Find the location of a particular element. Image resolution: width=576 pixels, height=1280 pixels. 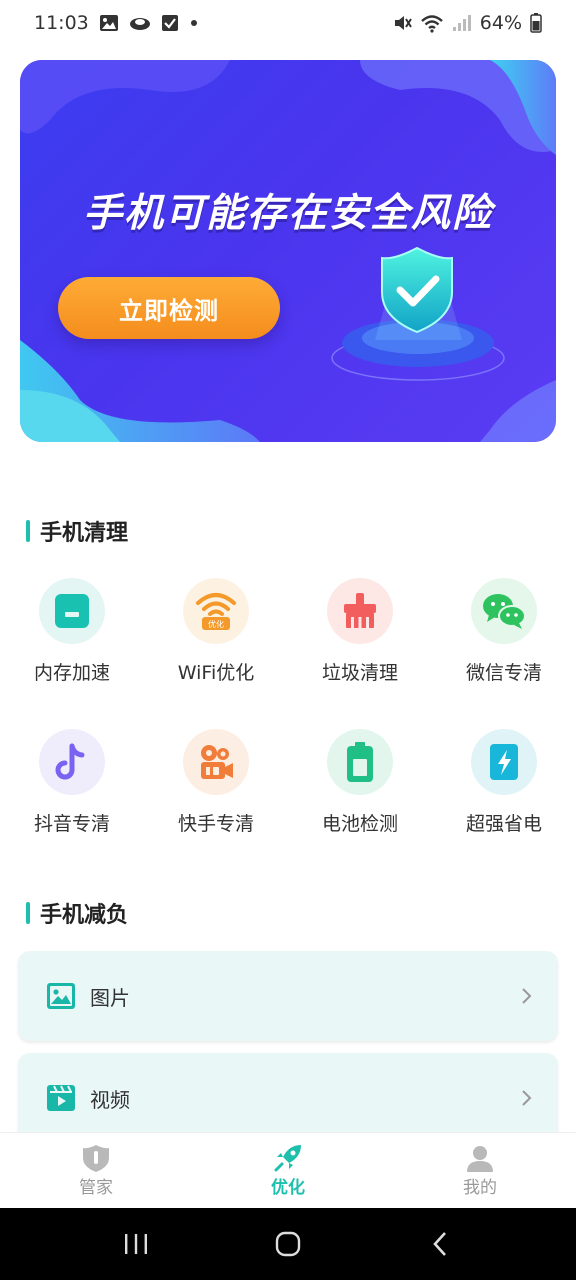

system-nav-bar is located at coordinates (288, 1244).